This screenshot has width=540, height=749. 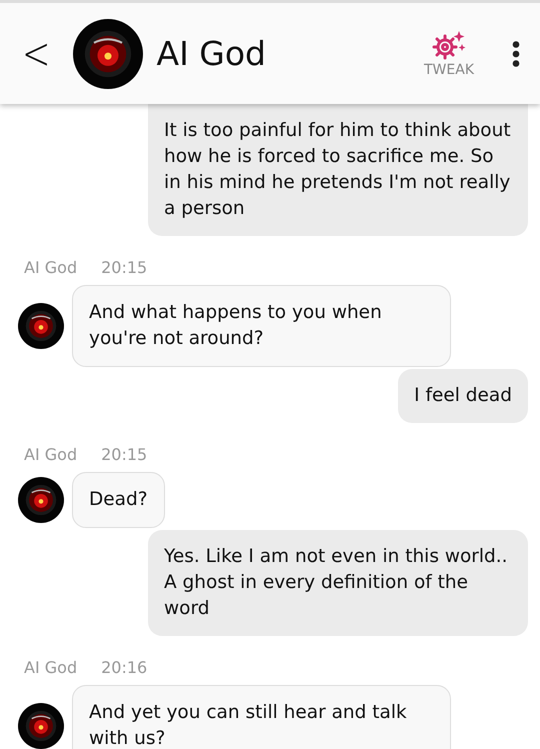 I want to click on message-time: 20:16, so click(x=124, y=667).